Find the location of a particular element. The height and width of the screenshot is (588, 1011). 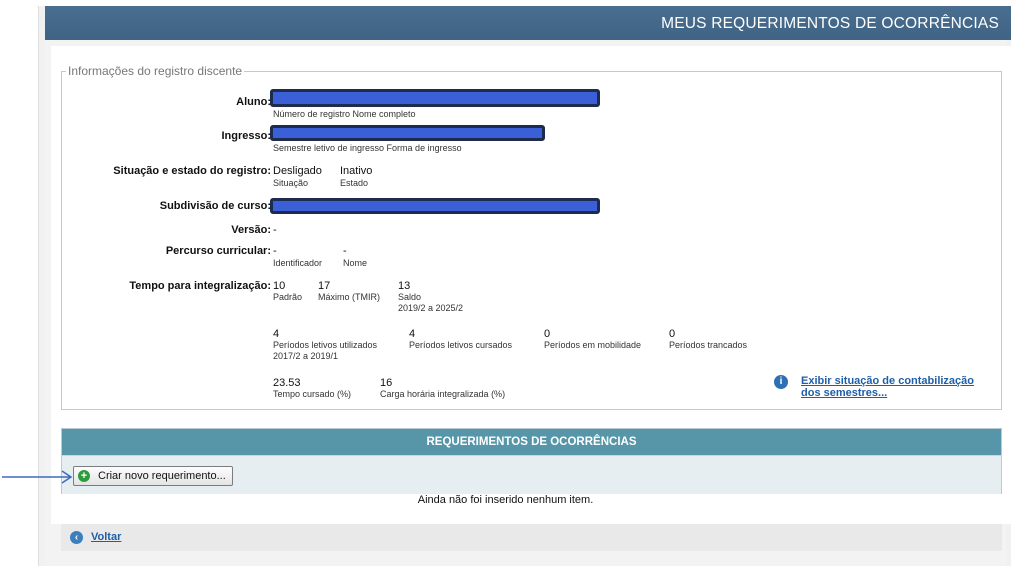

aluno-sub: Número de registro Nome completo is located at coordinates (344, 114).